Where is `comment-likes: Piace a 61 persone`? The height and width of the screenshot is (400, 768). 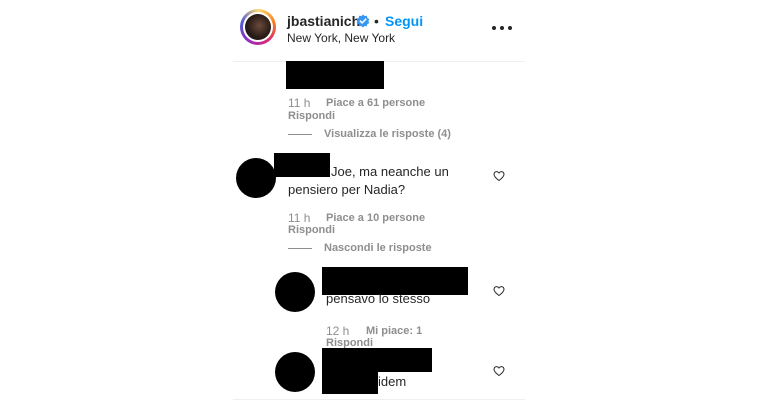
comment-likes: Piace a 61 persone is located at coordinates (375, 103).